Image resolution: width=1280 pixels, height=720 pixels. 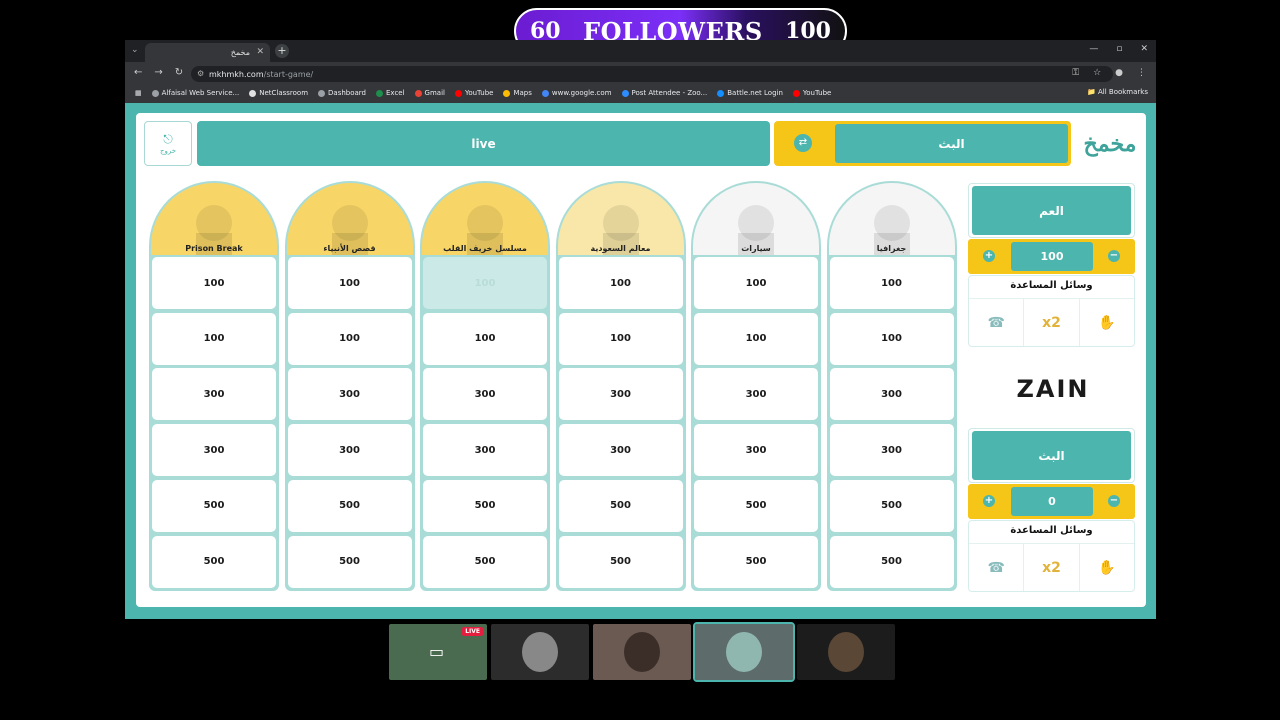 What do you see at coordinates (1093, 49) in the screenshot?
I see `minimize-icon: —` at bounding box center [1093, 49].